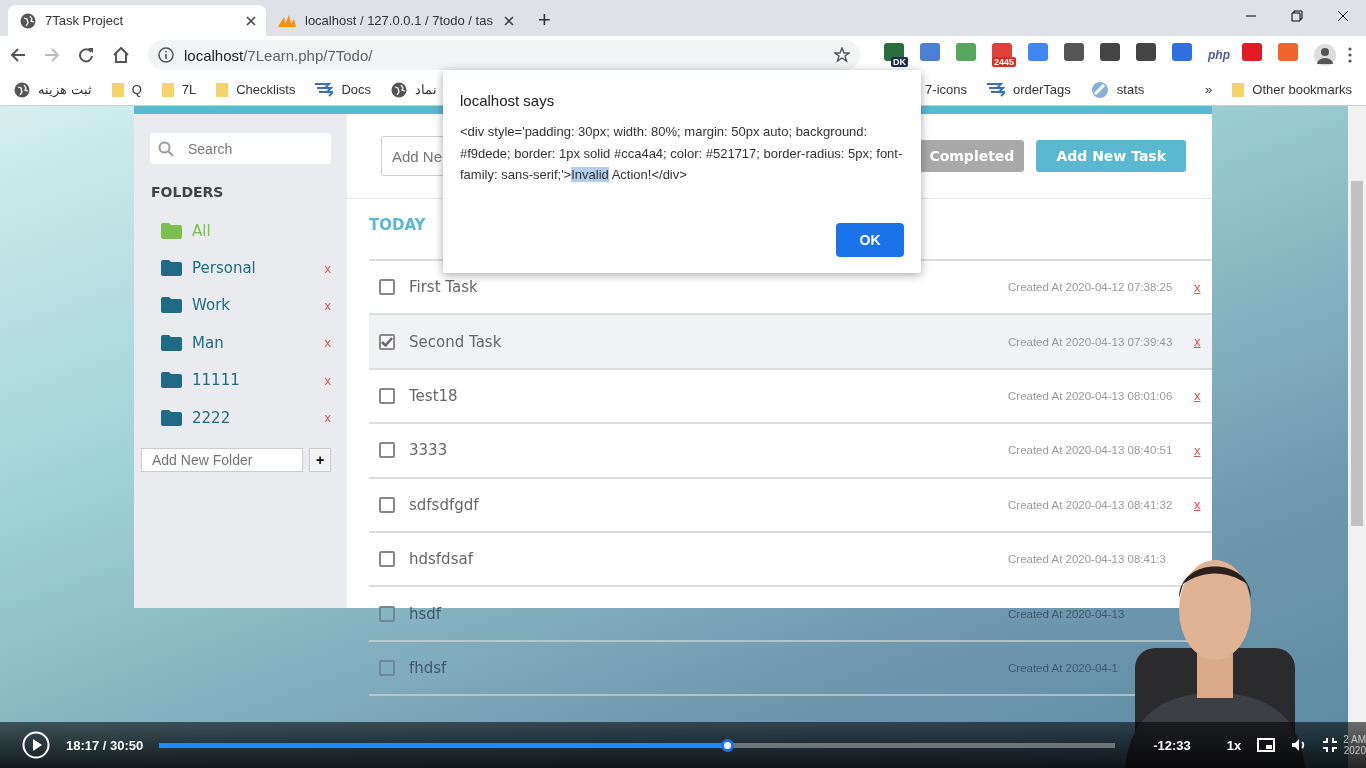 This screenshot has height=768, width=1366. Describe the element at coordinates (236, 417) in the screenshot. I see `folder-item: 2222 x` at that location.